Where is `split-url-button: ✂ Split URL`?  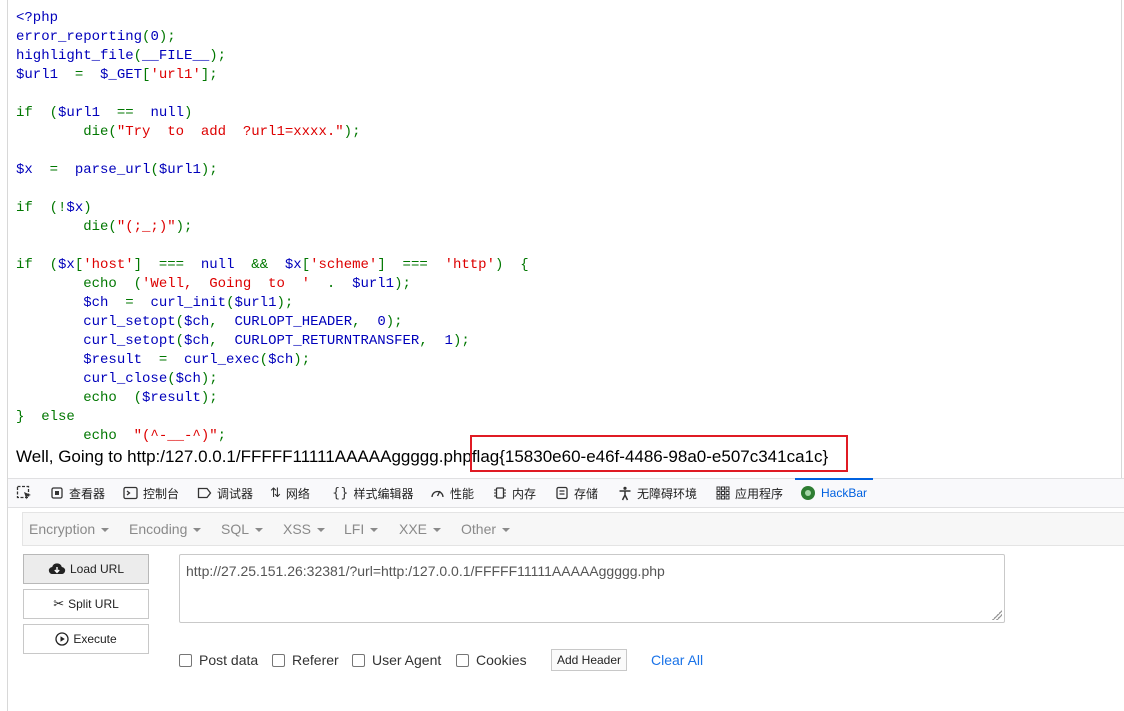
split-url-button: ✂ Split URL is located at coordinates (86, 604).